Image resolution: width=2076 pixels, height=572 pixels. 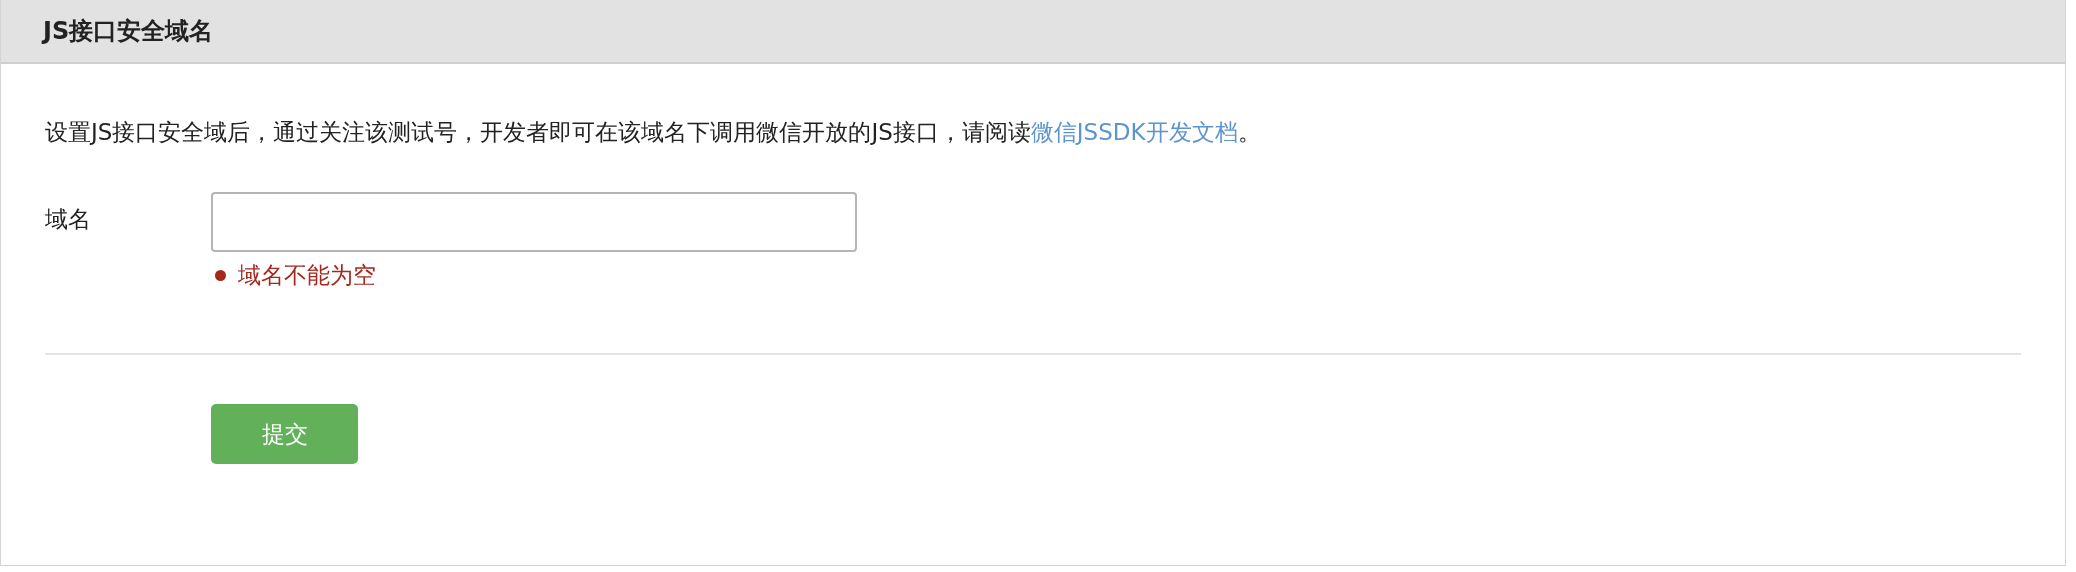 What do you see at coordinates (534, 222) in the screenshot?
I see `domain-input-field` at bounding box center [534, 222].